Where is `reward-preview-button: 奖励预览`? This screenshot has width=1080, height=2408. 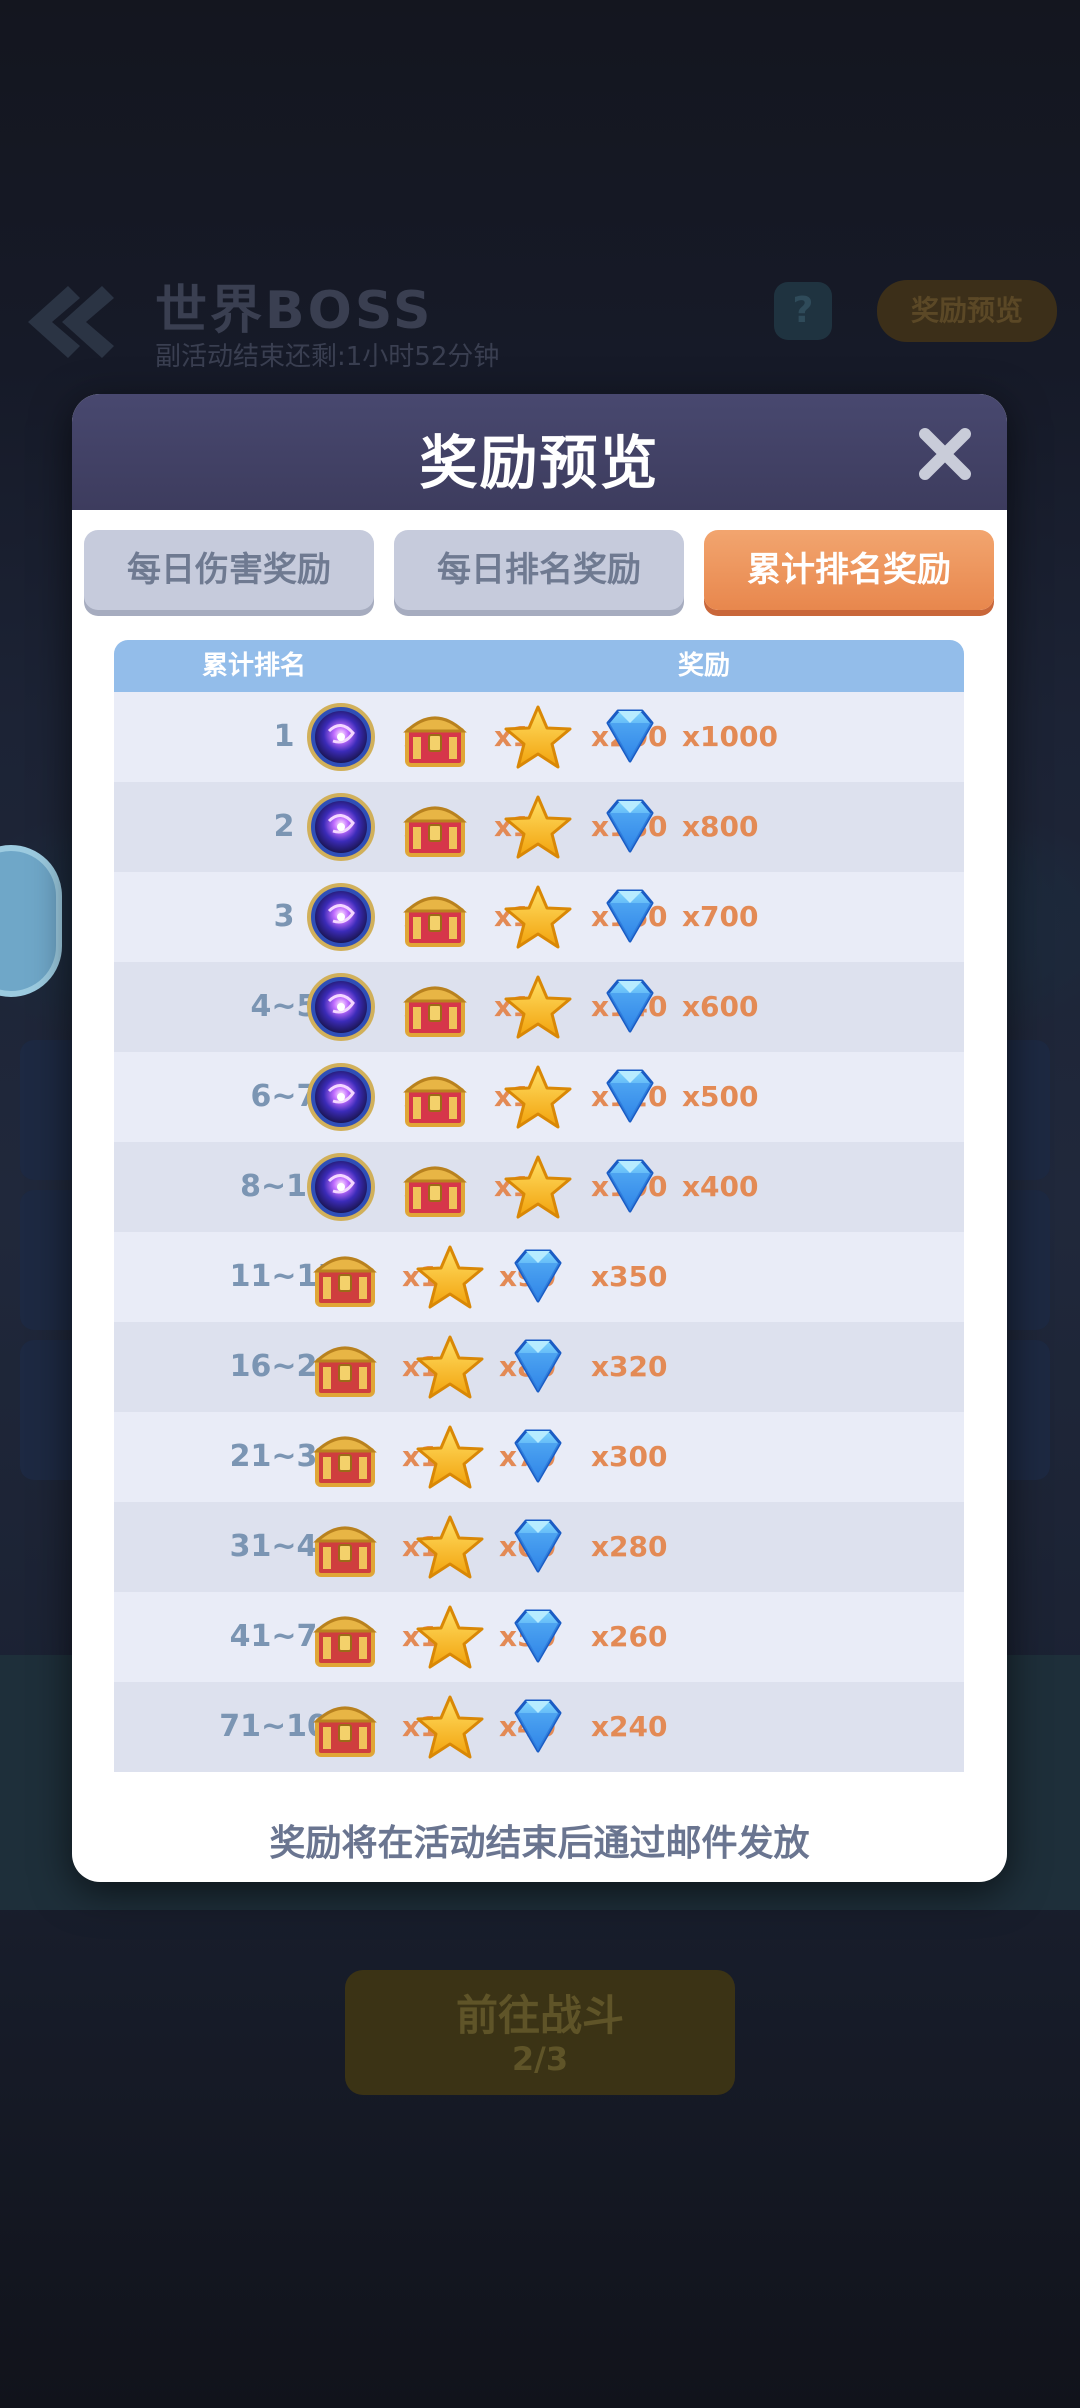
reward-preview-button: 奖励预览 is located at coordinates (967, 311).